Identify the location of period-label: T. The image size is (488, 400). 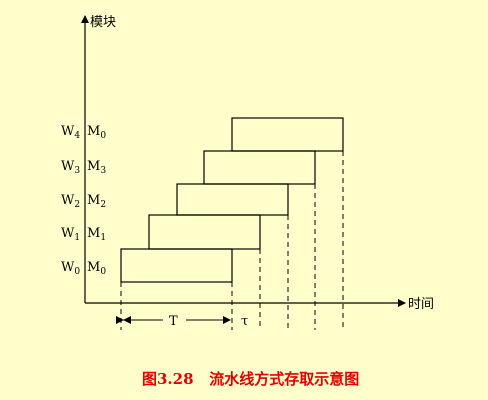
(173, 321).